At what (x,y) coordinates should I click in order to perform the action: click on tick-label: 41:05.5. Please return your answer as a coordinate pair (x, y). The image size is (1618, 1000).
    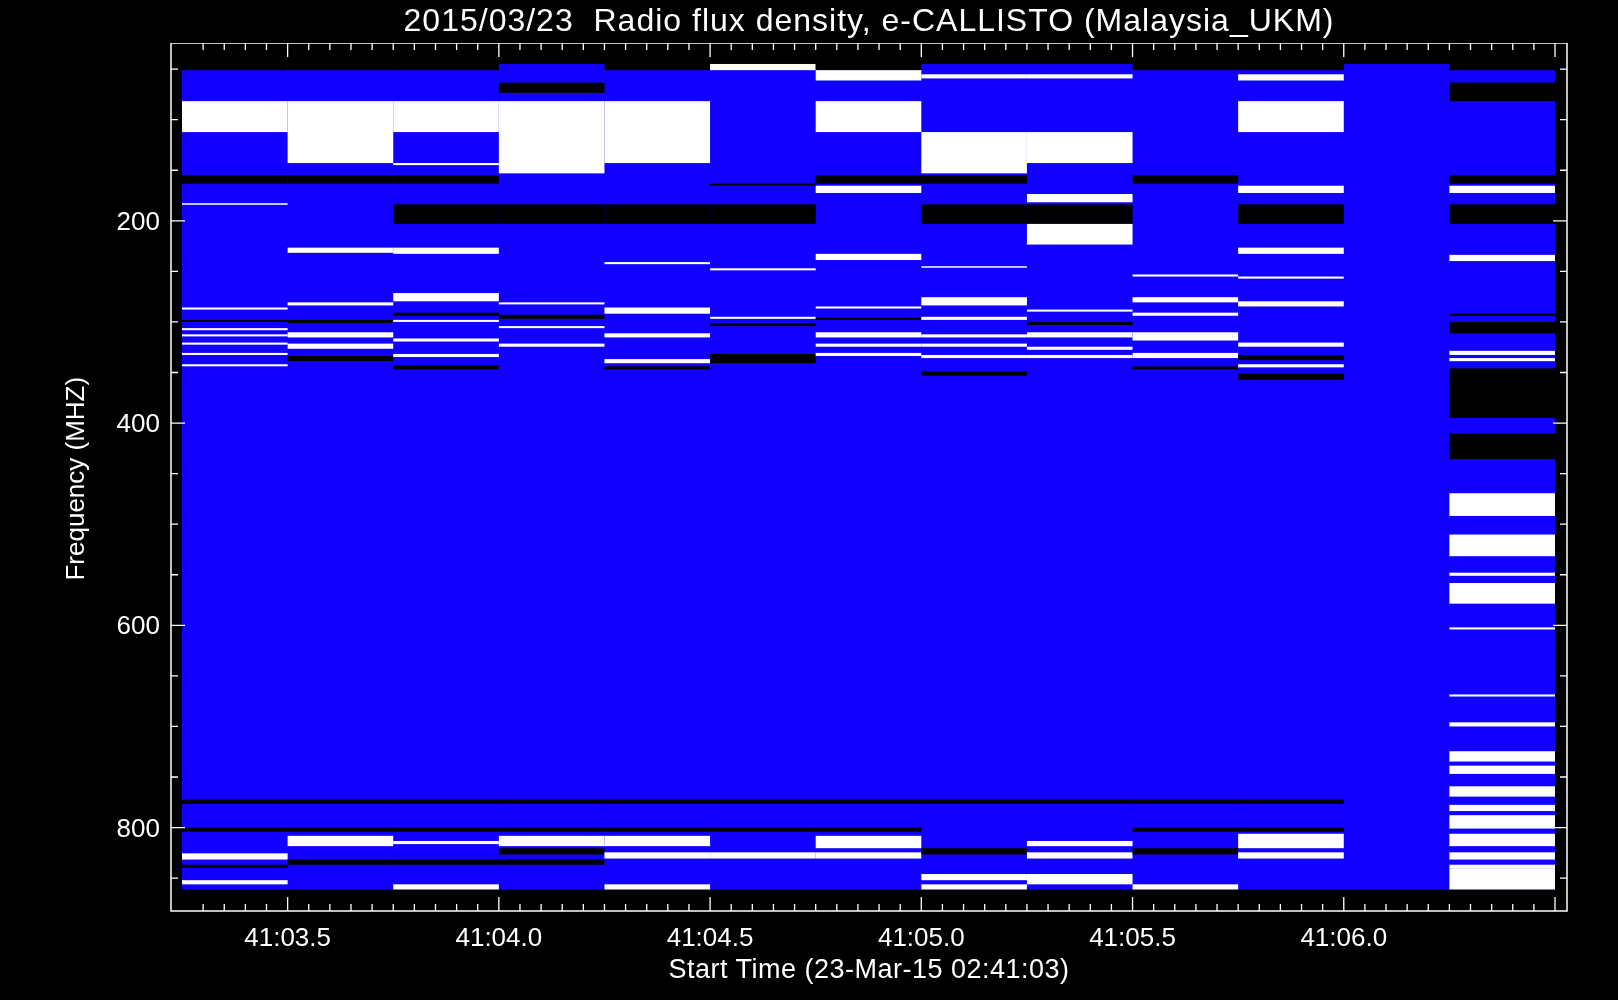
    Looking at the image, I should click on (1132, 937).